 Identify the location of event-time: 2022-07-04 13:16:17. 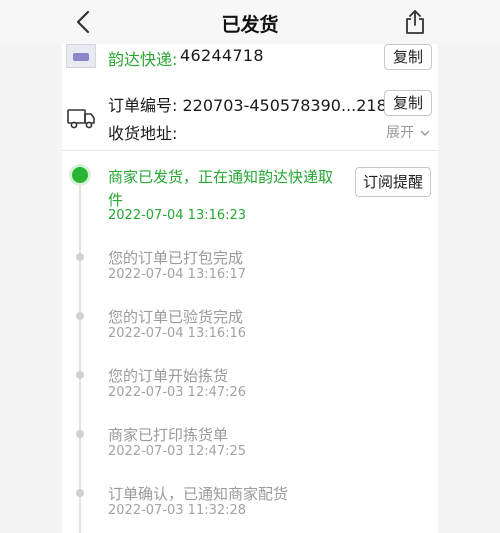
(177, 274).